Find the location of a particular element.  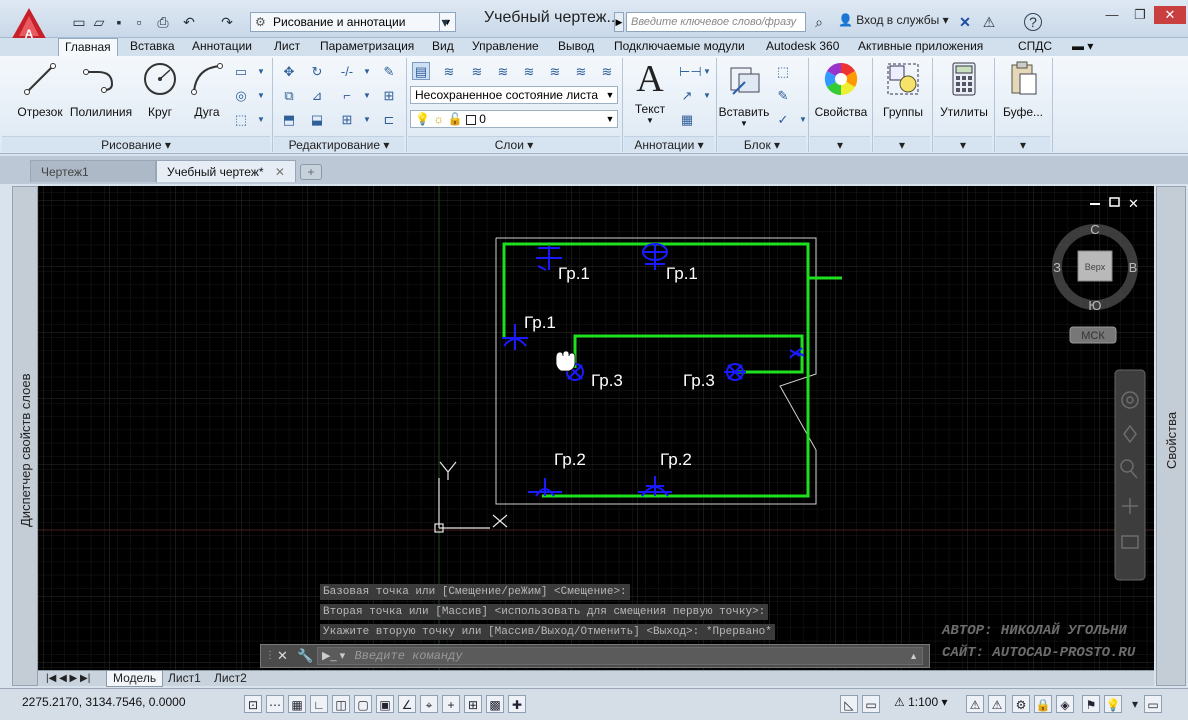

annotations-panel-title: Аннотации ▾ is located at coordinates (669, 144).